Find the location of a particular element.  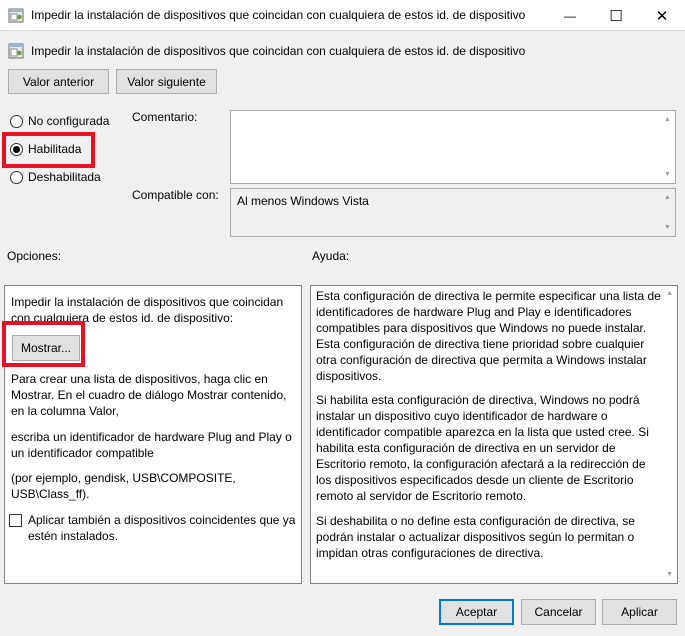

close-button: ✕ is located at coordinates (662, 15).